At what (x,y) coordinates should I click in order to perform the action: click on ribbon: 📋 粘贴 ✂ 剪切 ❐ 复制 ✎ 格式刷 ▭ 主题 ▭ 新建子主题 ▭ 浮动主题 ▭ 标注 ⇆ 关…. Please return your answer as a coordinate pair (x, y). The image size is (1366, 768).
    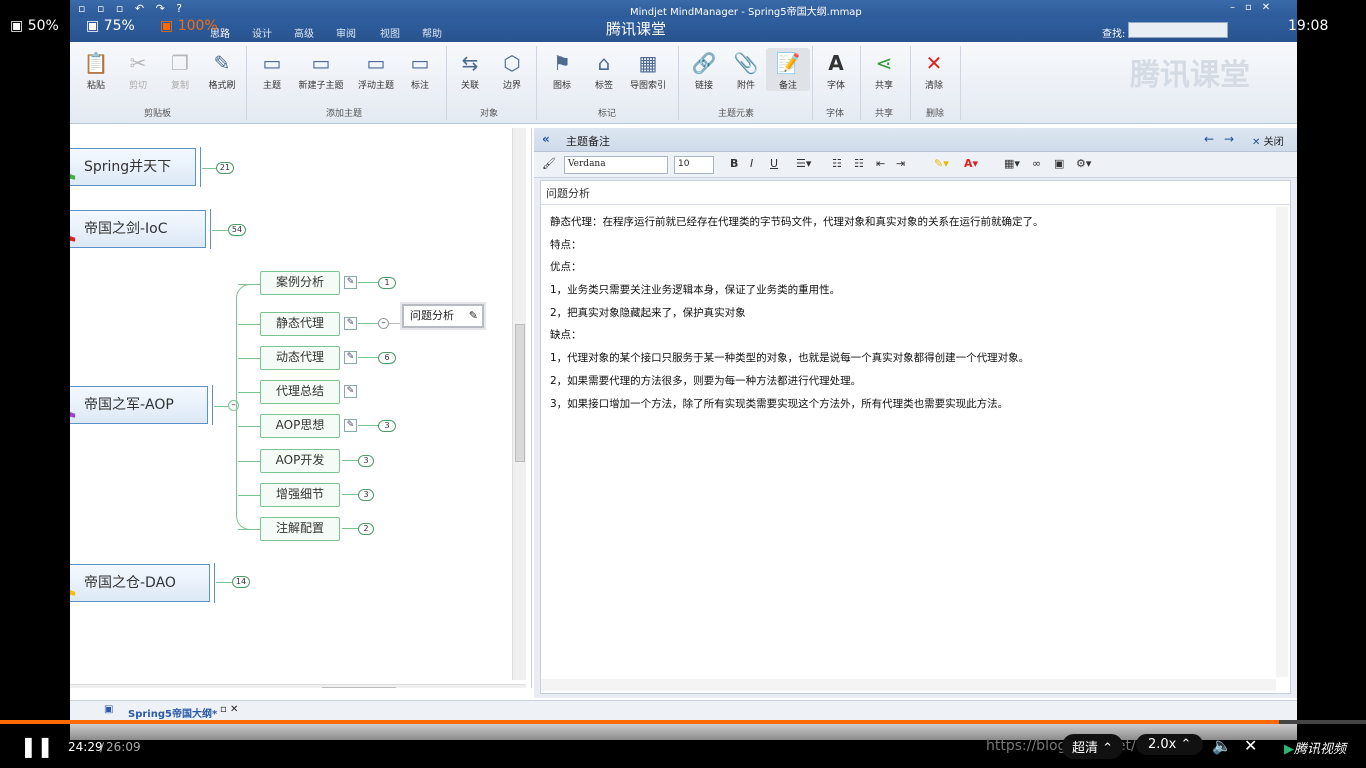
    Looking at the image, I should click on (683, 83).